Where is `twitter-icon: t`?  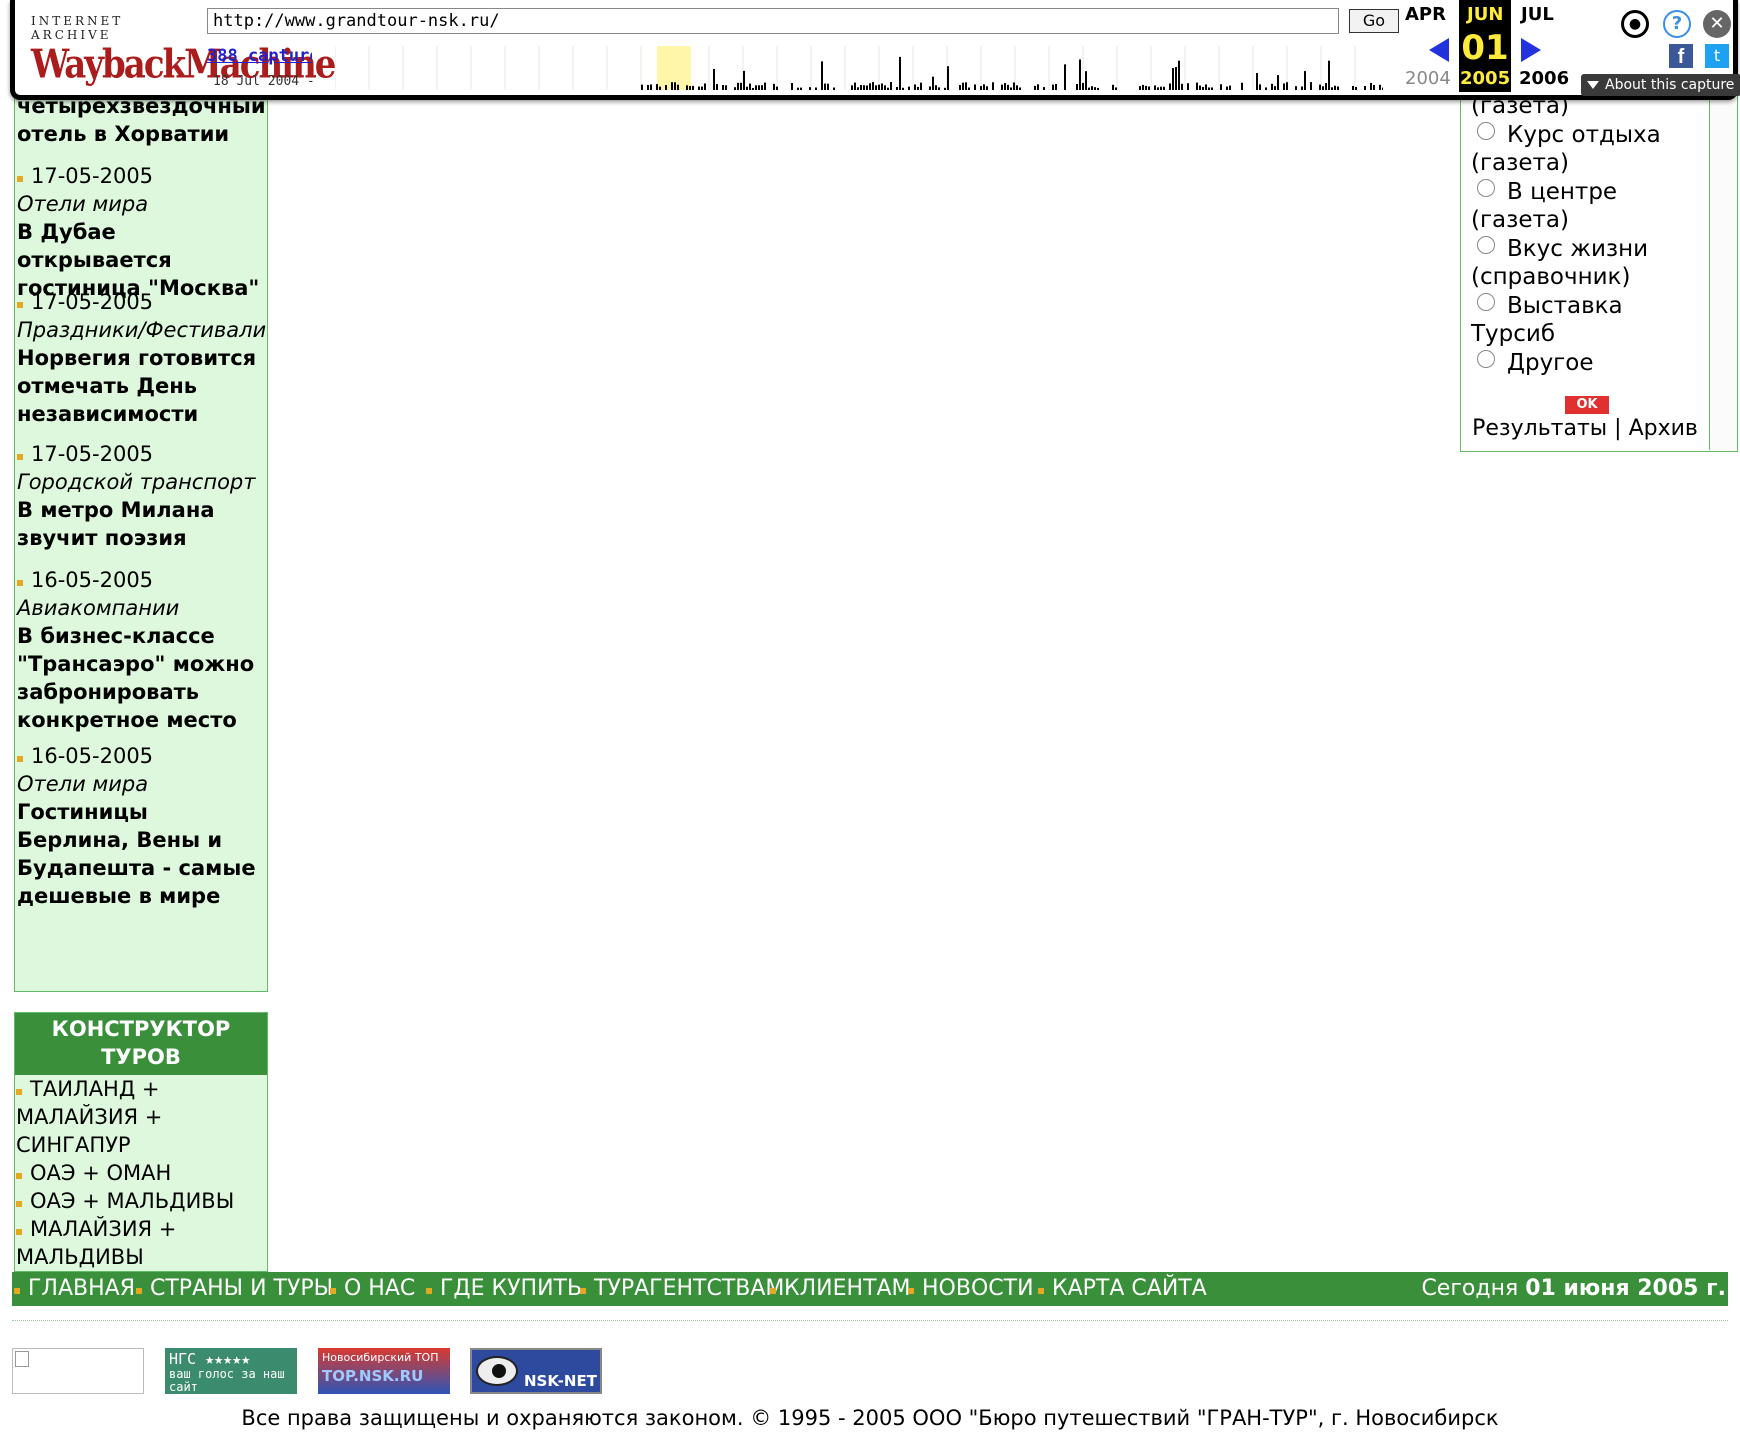 twitter-icon: t is located at coordinates (1717, 56).